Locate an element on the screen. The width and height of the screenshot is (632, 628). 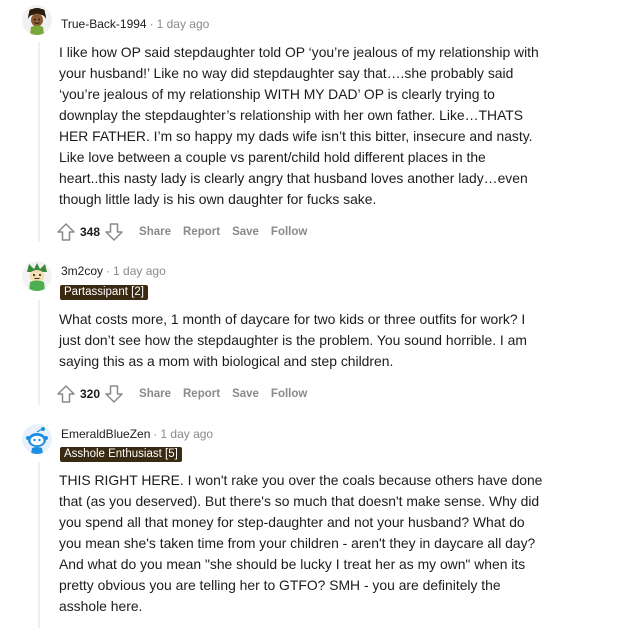
comment-meta: EmeraldBlueZen · 1 day ago is located at coordinates (137, 434).